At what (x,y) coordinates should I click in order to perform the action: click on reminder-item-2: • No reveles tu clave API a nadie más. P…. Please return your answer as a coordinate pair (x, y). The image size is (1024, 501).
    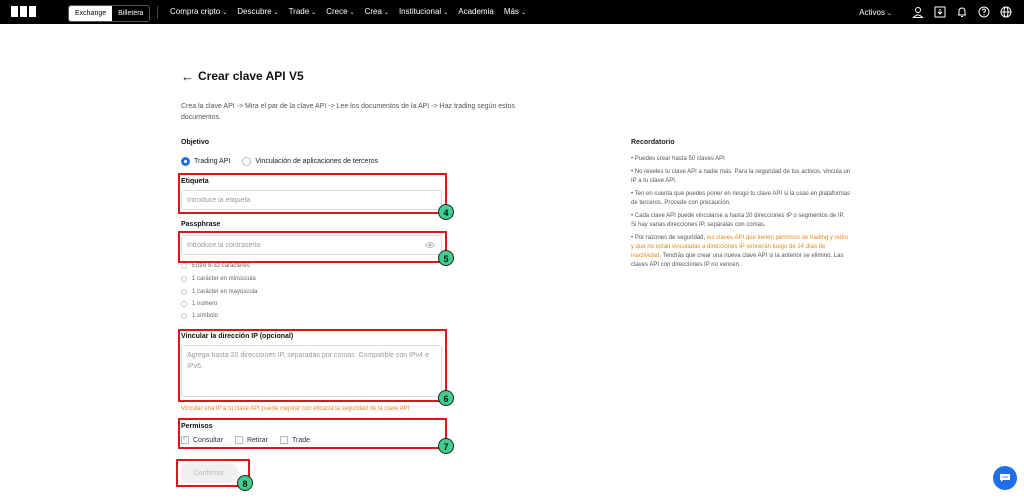
    Looking at the image, I should click on (741, 176).